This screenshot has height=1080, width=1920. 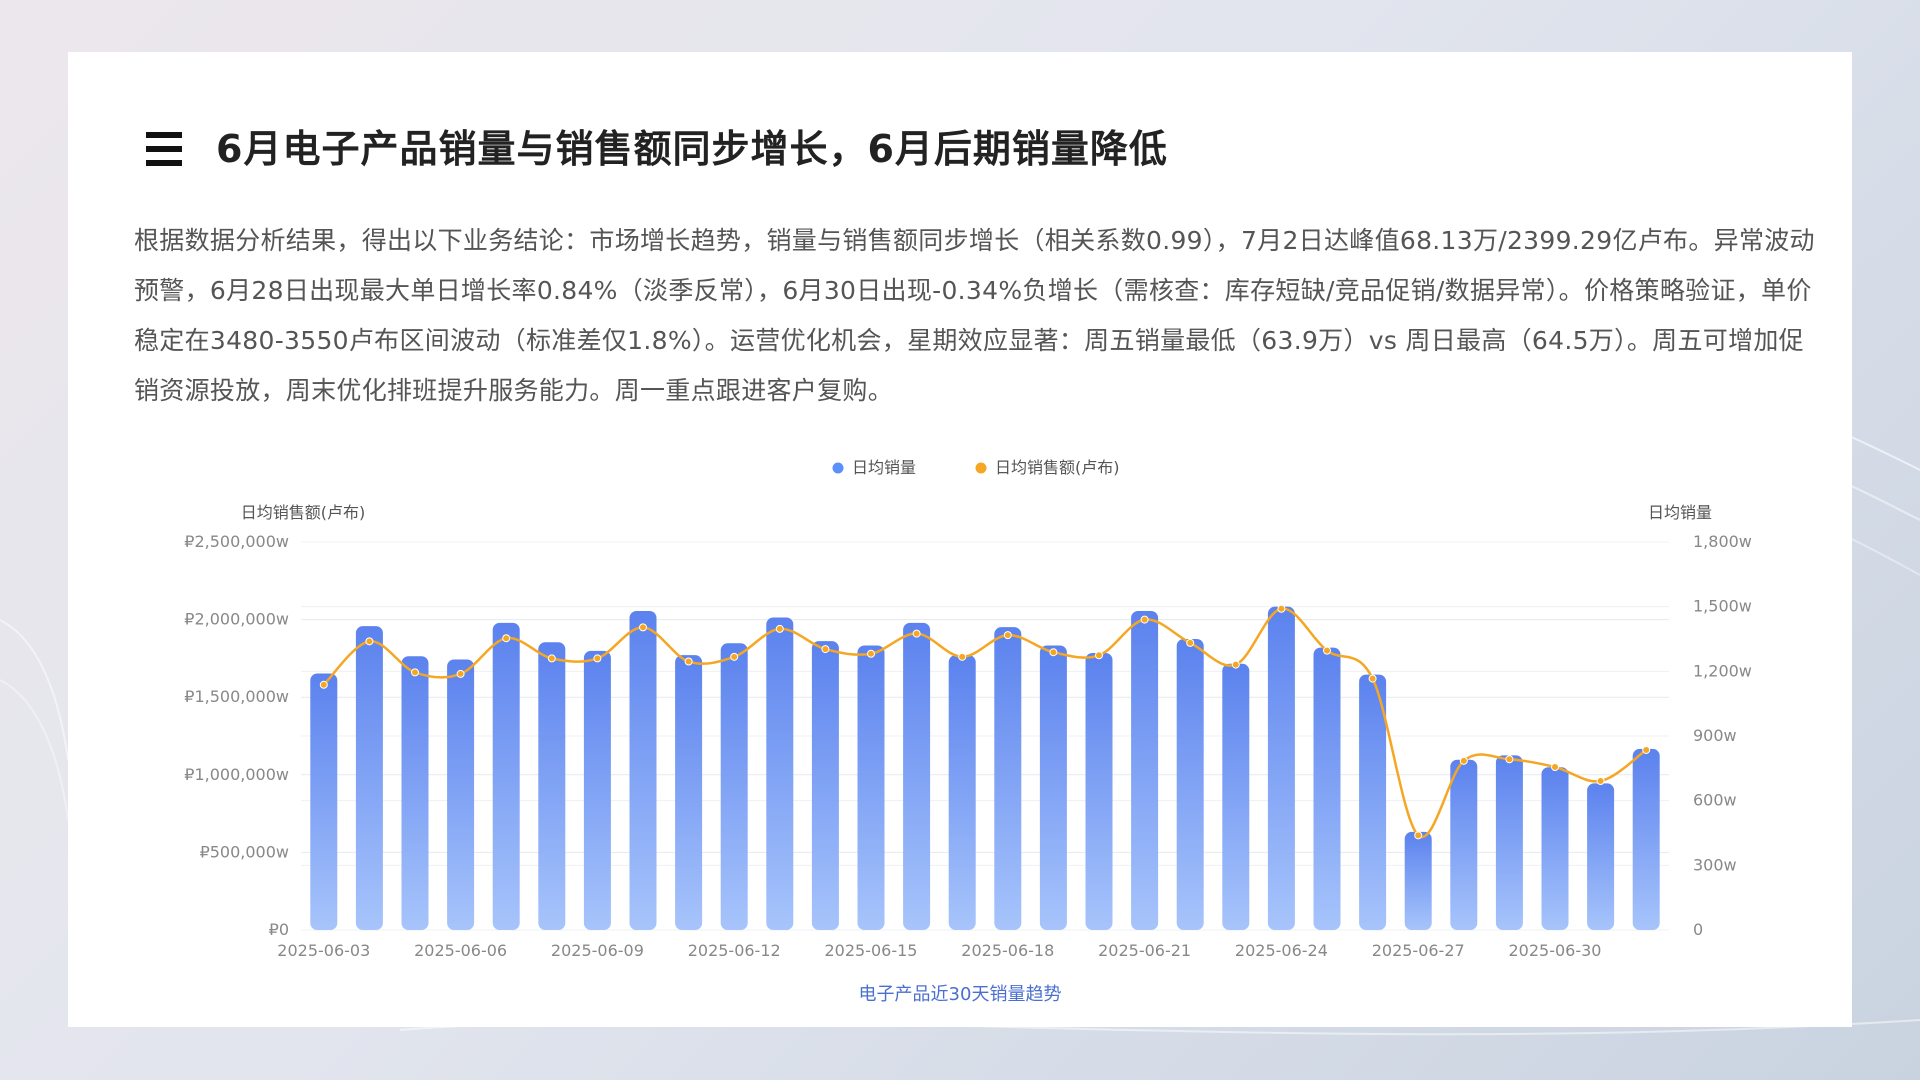 I want to click on legend-label-volume: 日均销量, so click(x=884, y=467).